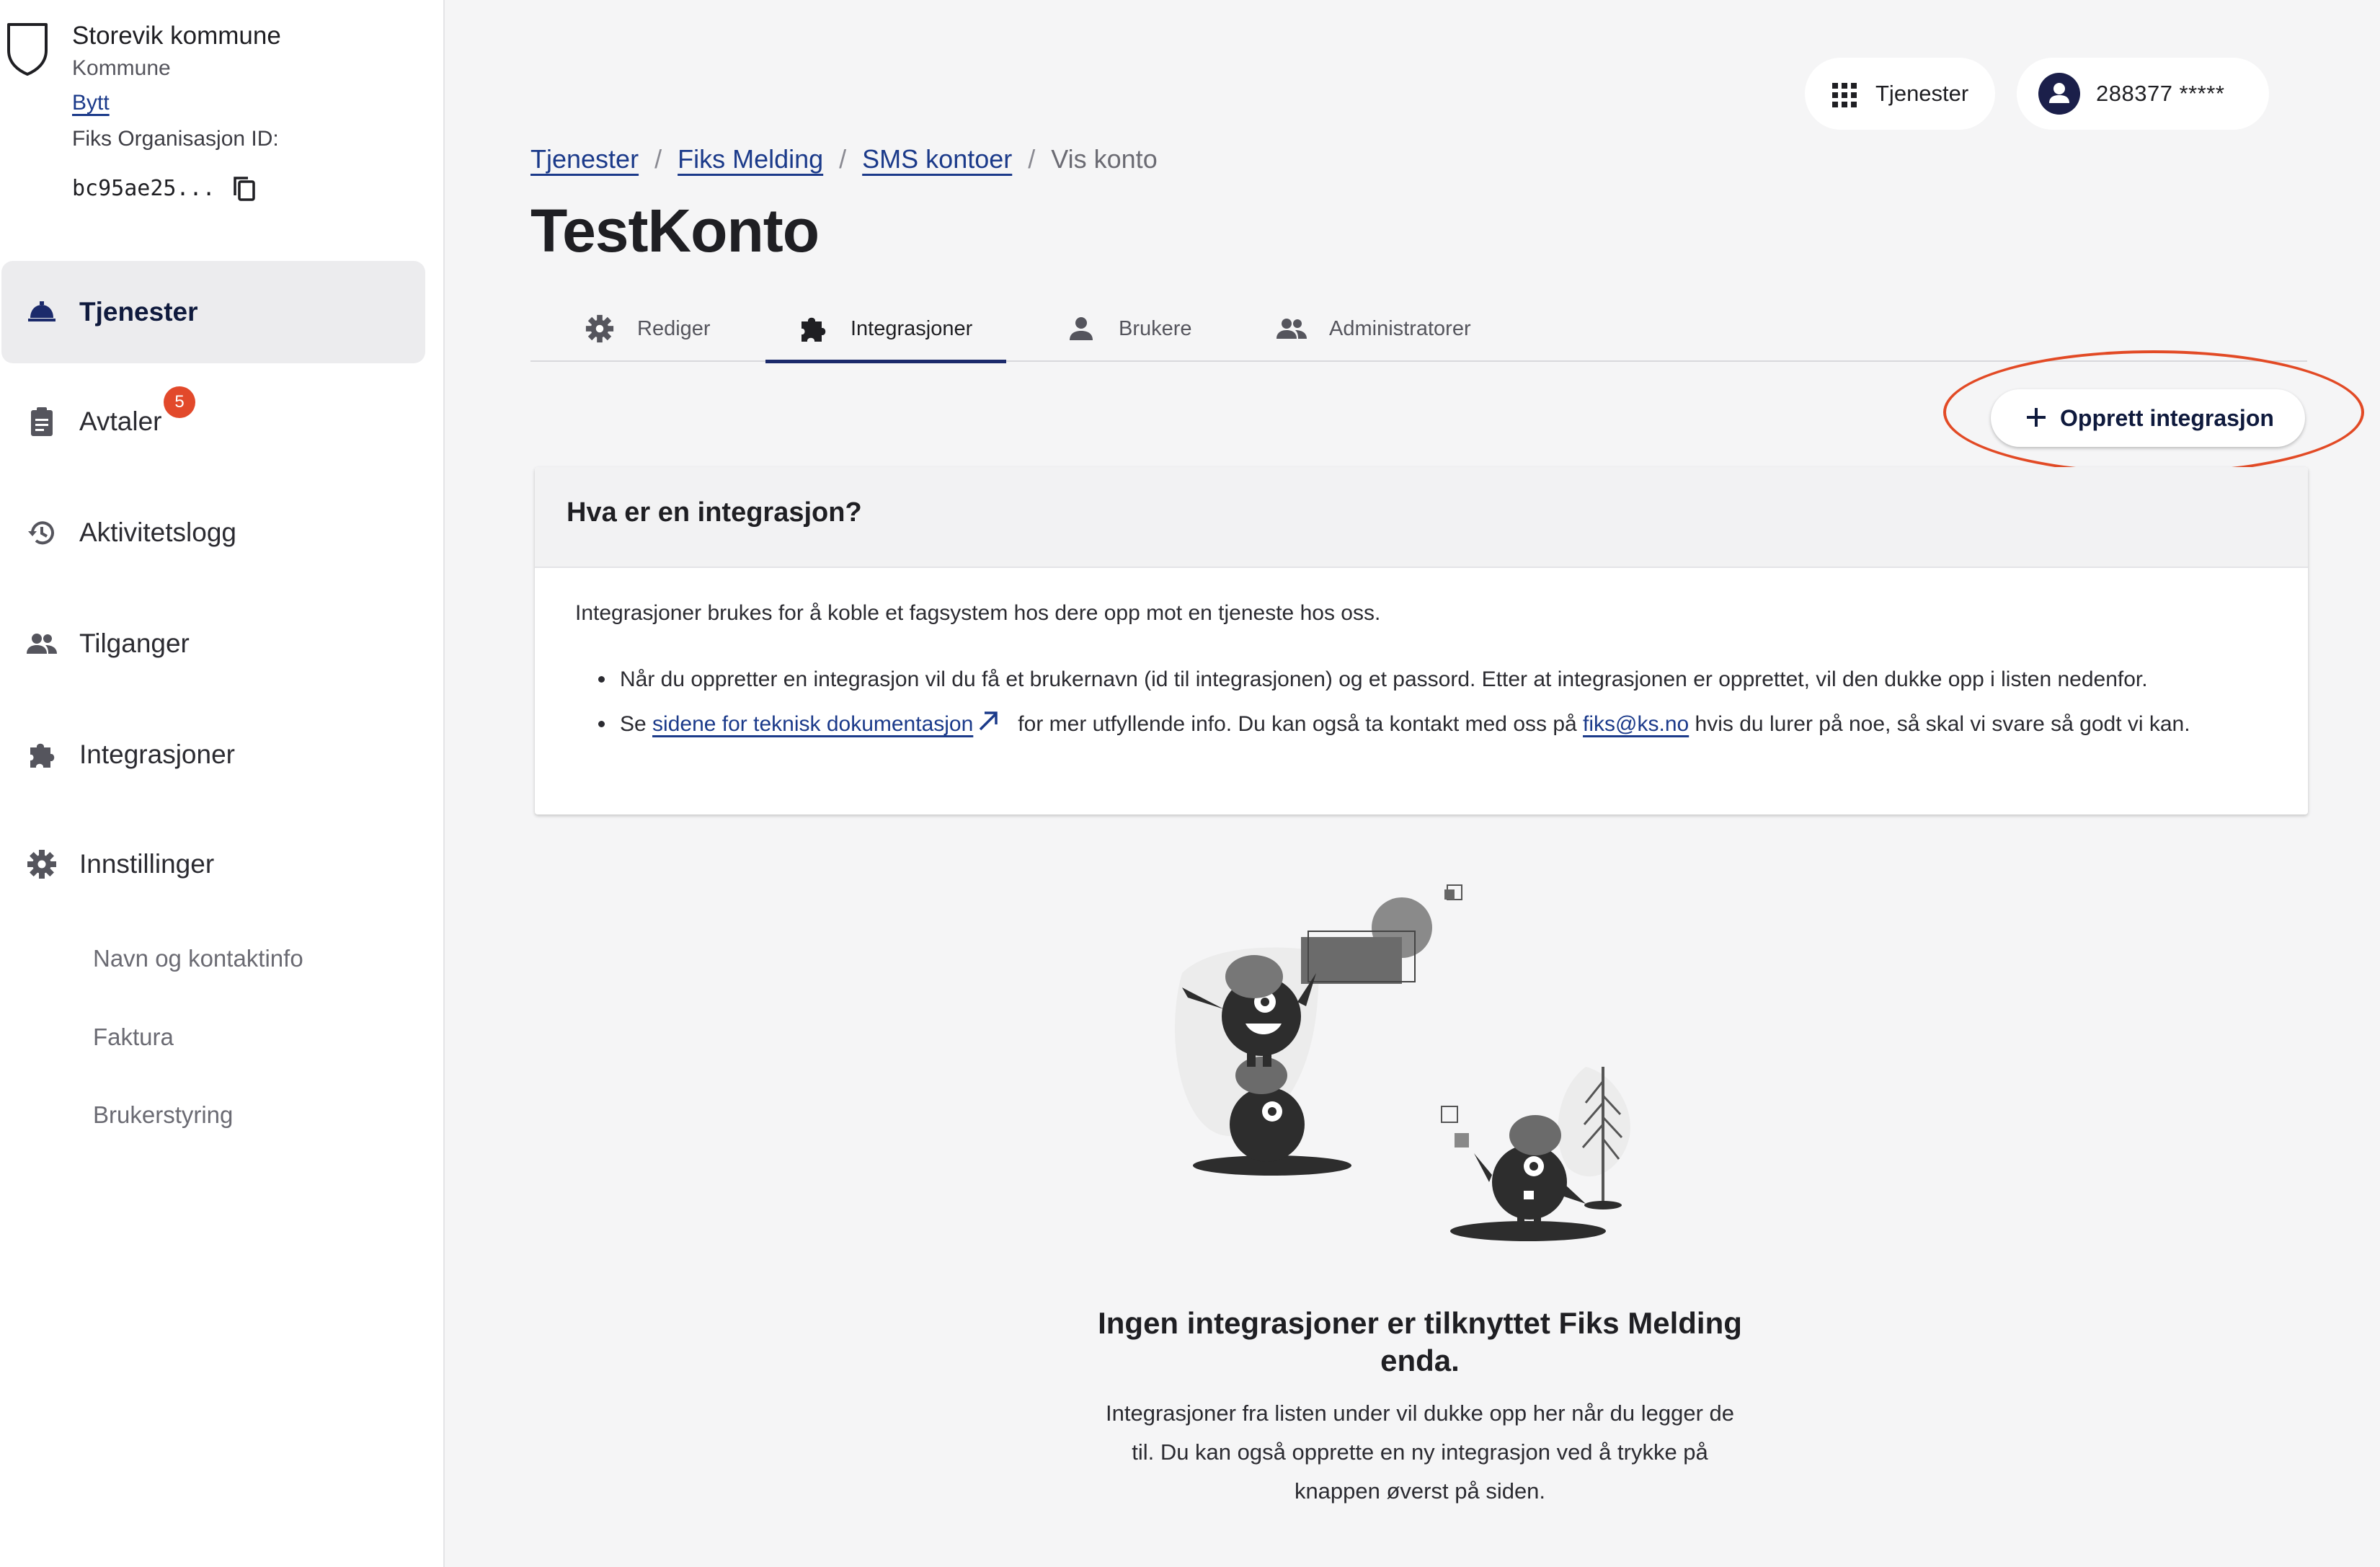  What do you see at coordinates (1922, 94) in the screenshot?
I see `services-menu-label: Tjenester` at bounding box center [1922, 94].